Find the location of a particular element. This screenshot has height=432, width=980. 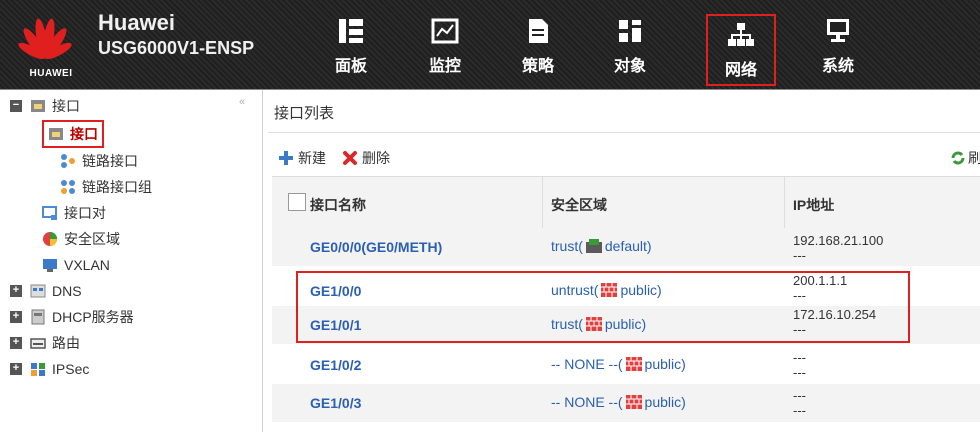

nav-label: 网络 is located at coordinates (740, 70).